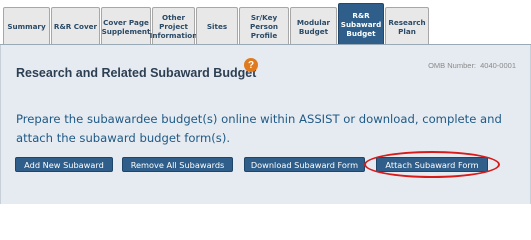  What do you see at coordinates (452, 65) in the screenshot?
I see `omb-label: OMB Number:` at bounding box center [452, 65].